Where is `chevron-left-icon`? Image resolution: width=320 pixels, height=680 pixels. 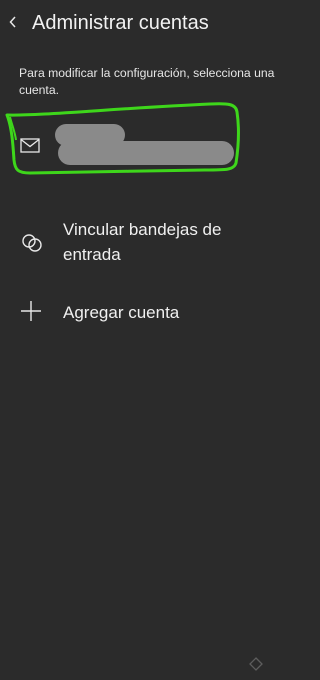 chevron-left-icon is located at coordinates (12, 22).